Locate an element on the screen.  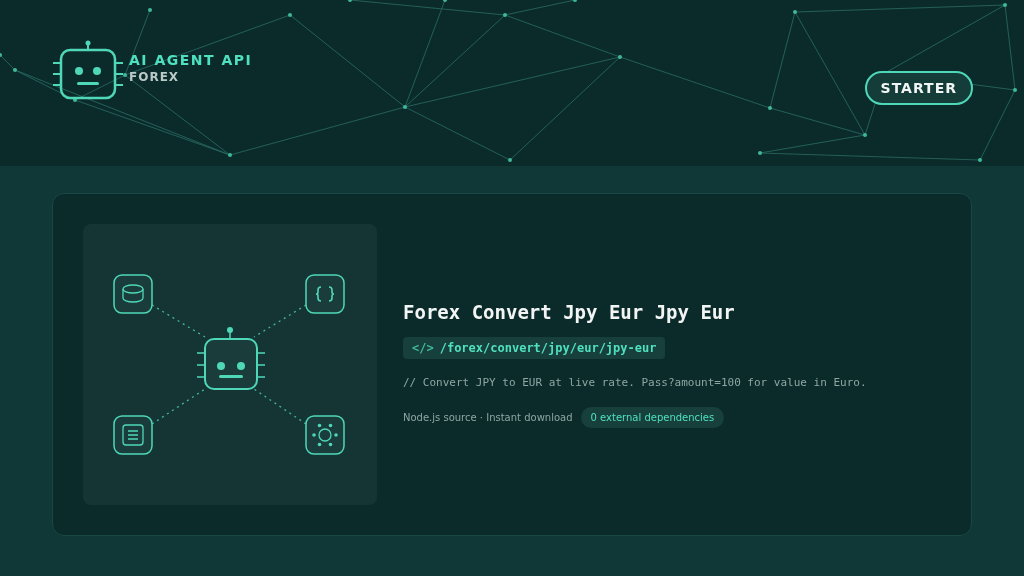
code-mark: </> is located at coordinates (423, 348).